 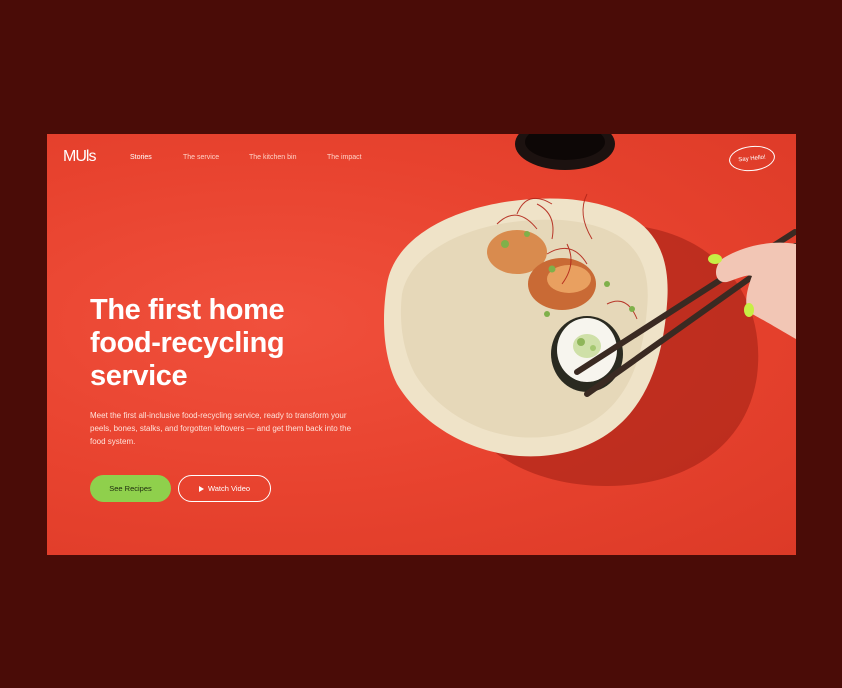 I want to click on brand-logo: MUls, so click(x=79, y=157).